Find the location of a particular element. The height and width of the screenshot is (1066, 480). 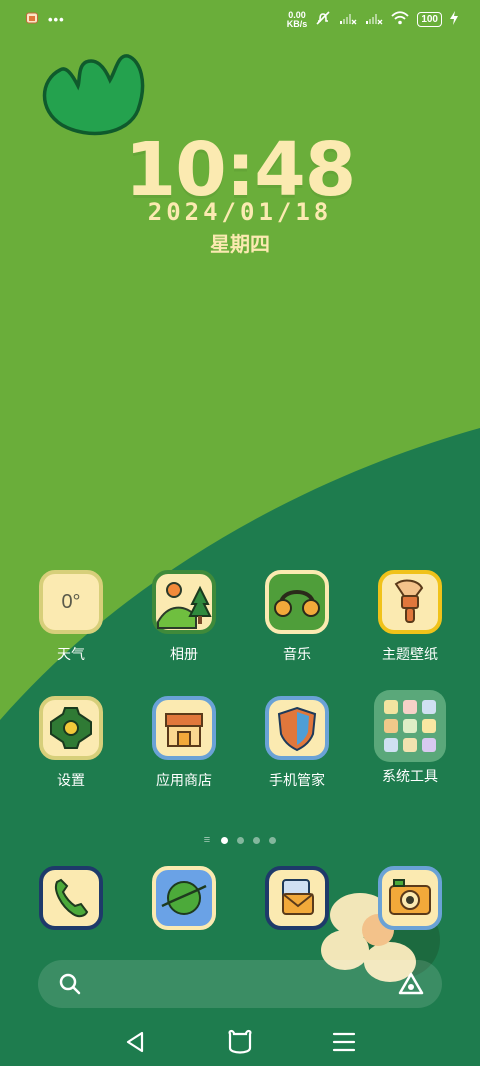

messages-icon is located at coordinates (297, 898).